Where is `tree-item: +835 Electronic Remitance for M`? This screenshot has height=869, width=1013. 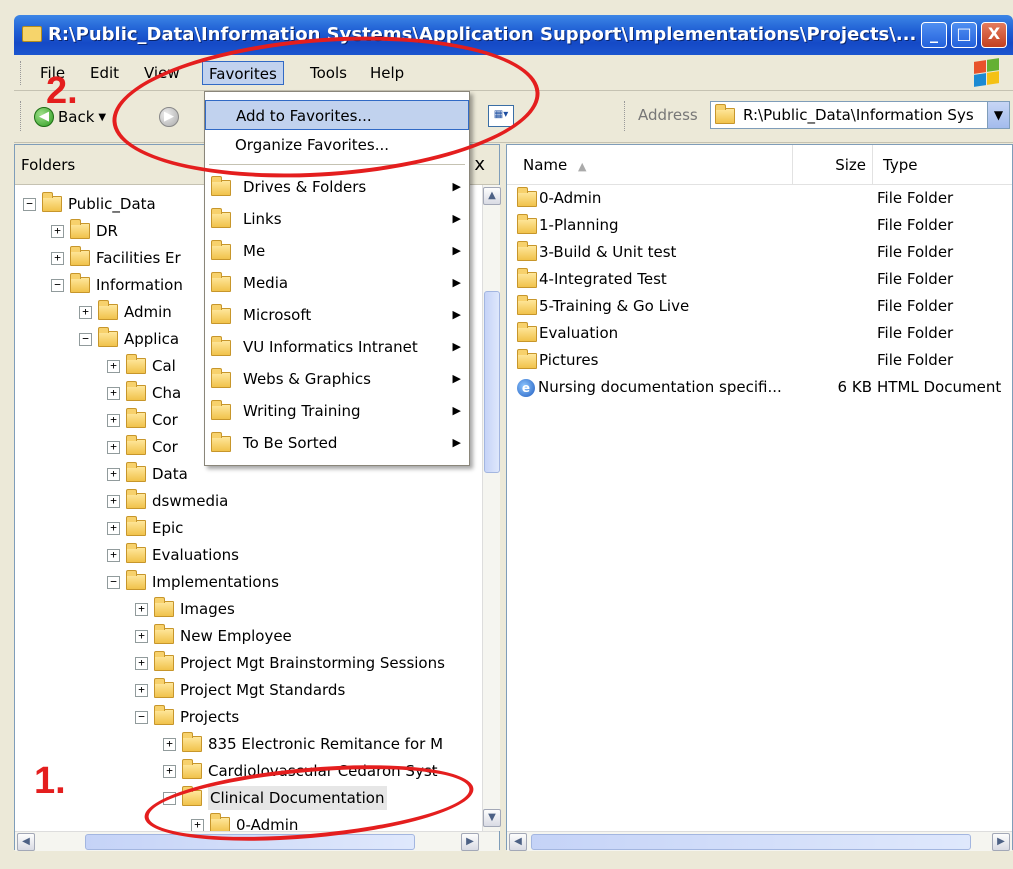 tree-item: +835 Electronic Remitance for M is located at coordinates (303, 744).